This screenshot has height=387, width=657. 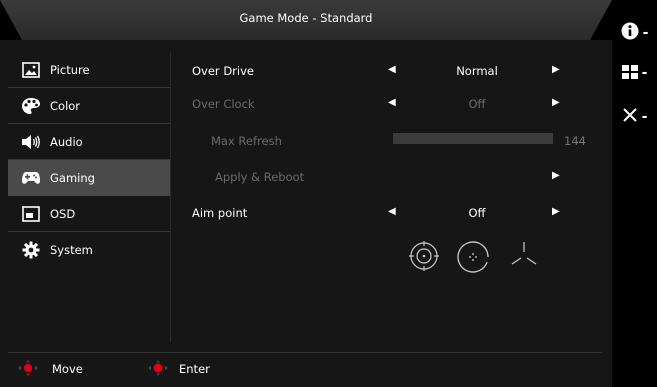 What do you see at coordinates (65, 105) in the screenshot?
I see `sidebar-item-label: Color` at bounding box center [65, 105].